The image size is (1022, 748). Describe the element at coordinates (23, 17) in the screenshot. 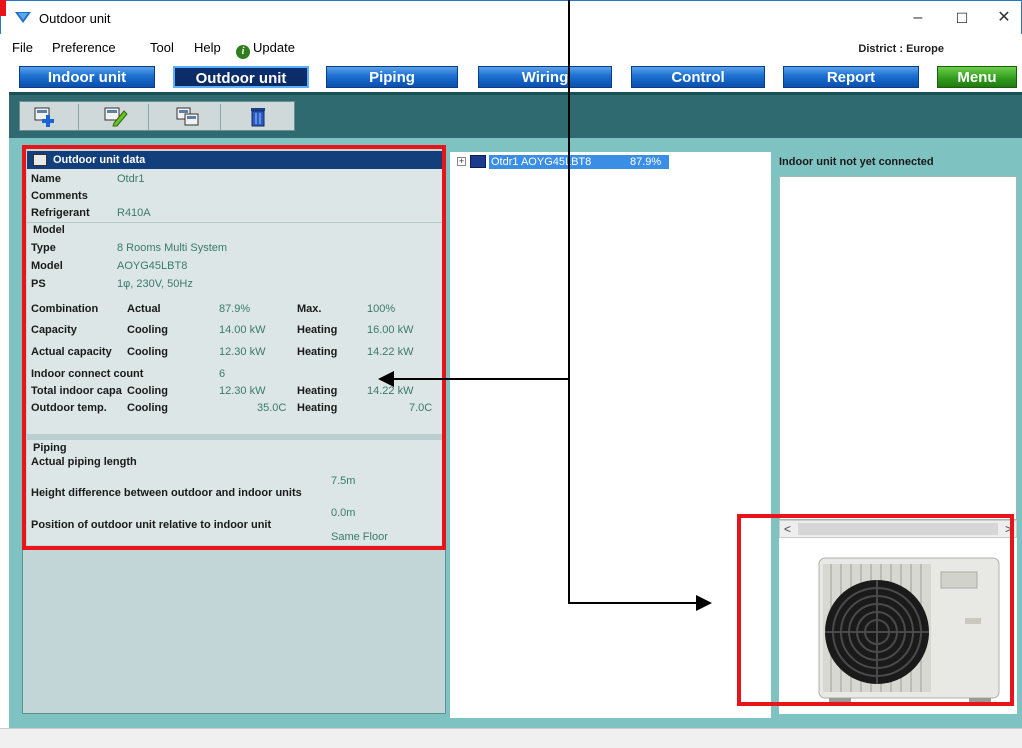

I see `app-logo-icon` at that location.